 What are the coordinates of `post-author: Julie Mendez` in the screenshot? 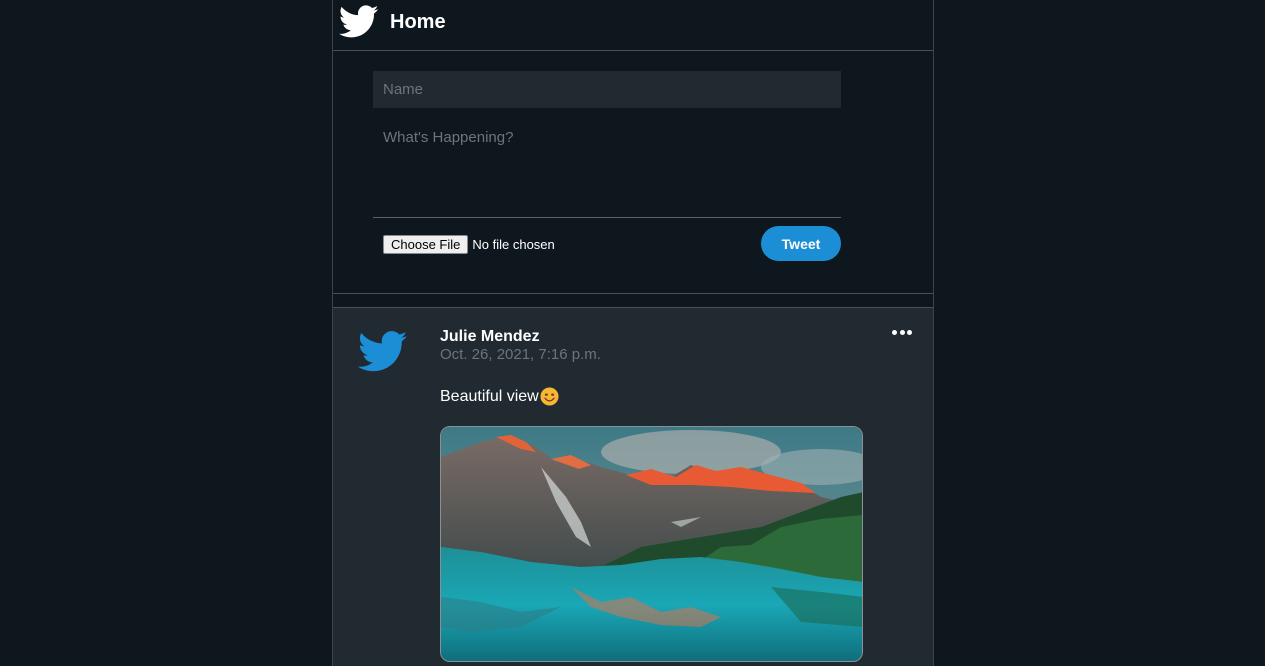 It's located at (490, 337).